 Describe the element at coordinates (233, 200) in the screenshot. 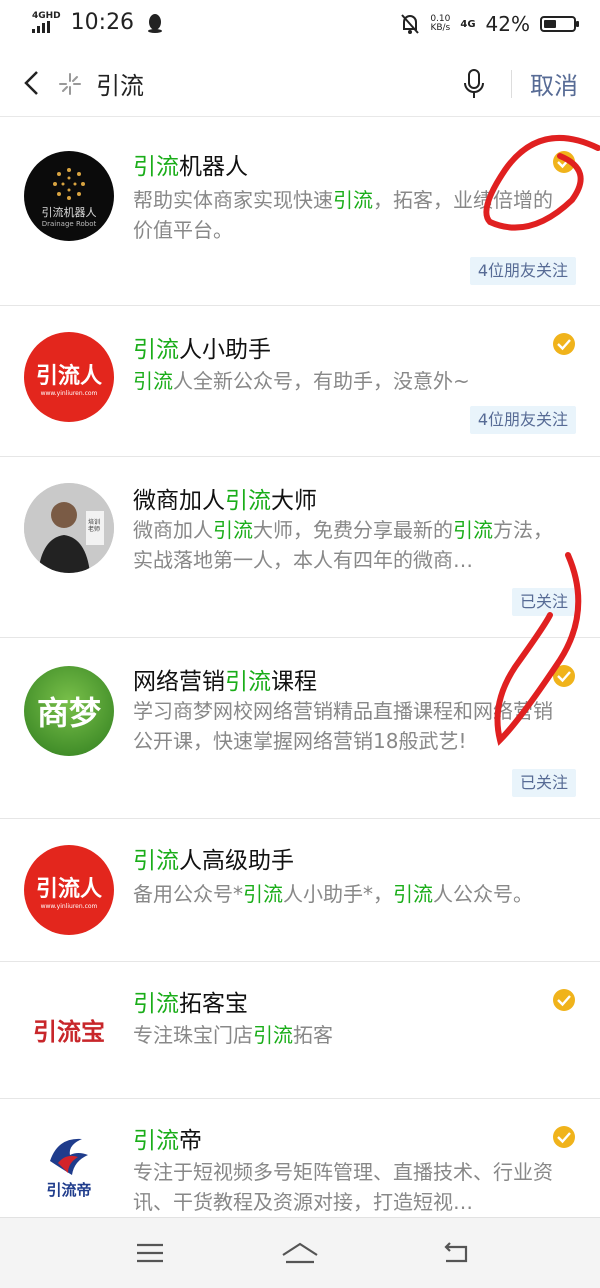

I see `text-segment: 帮助实体商家实现快速` at that location.